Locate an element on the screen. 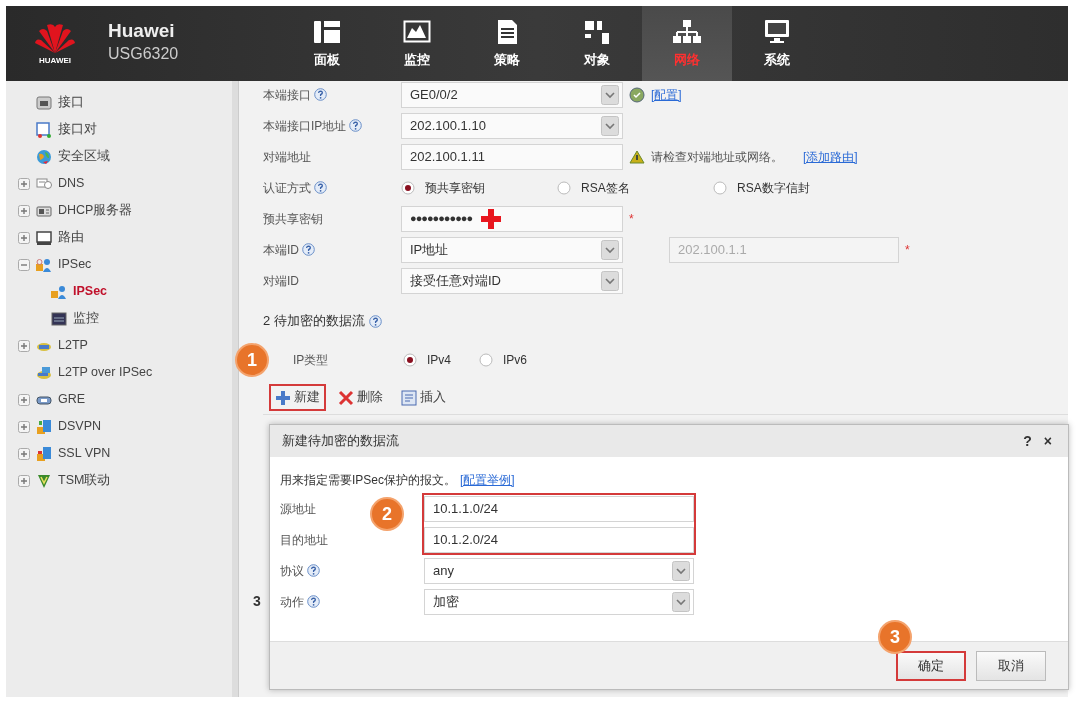 The width and height of the screenshot is (1076, 703). input-field: 10.1.2.0/24 is located at coordinates (559, 539).